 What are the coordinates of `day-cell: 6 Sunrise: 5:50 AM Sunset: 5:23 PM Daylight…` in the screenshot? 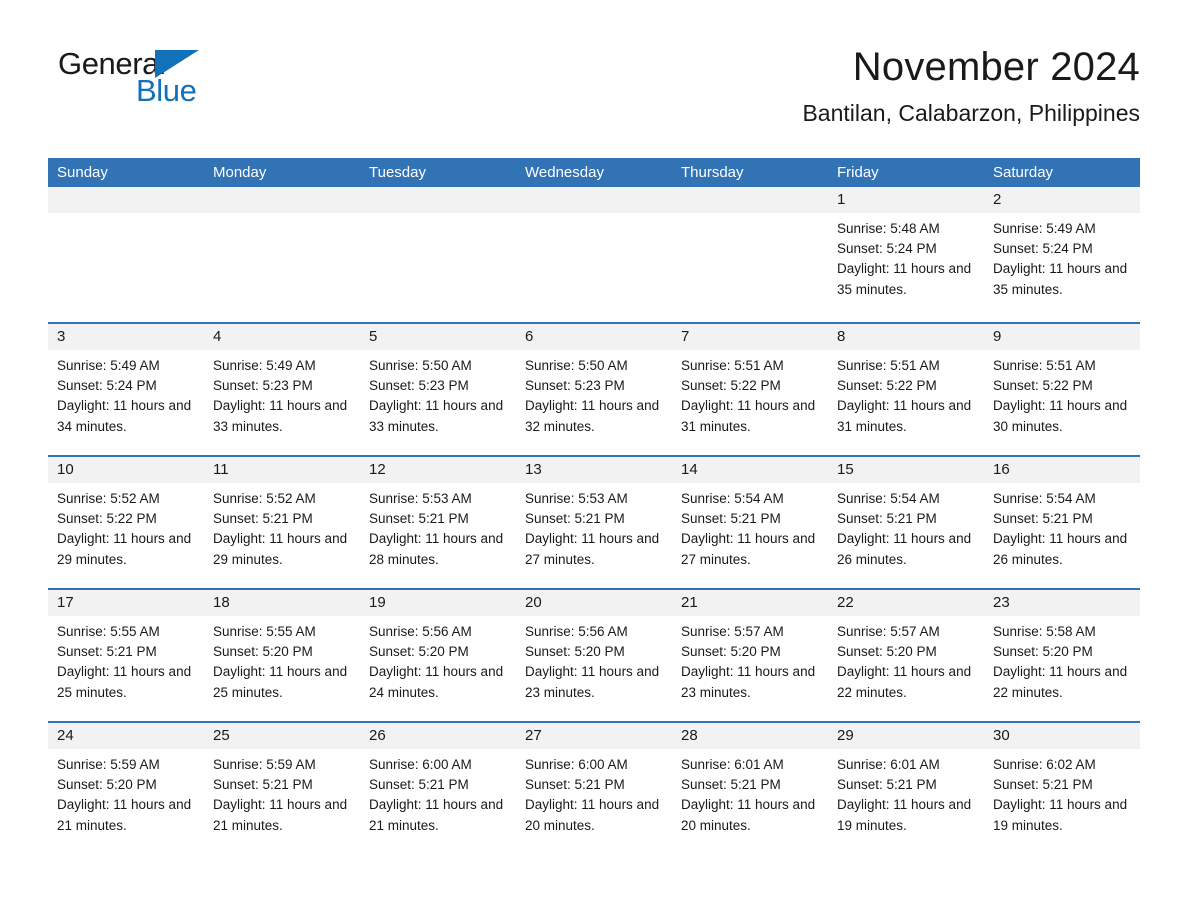 It's located at (594, 389).